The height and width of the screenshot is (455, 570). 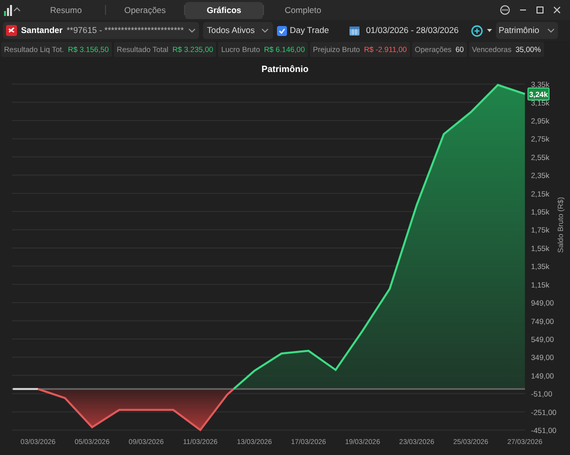 What do you see at coordinates (281, 31) in the screenshot?
I see `checkbox` at bounding box center [281, 31].